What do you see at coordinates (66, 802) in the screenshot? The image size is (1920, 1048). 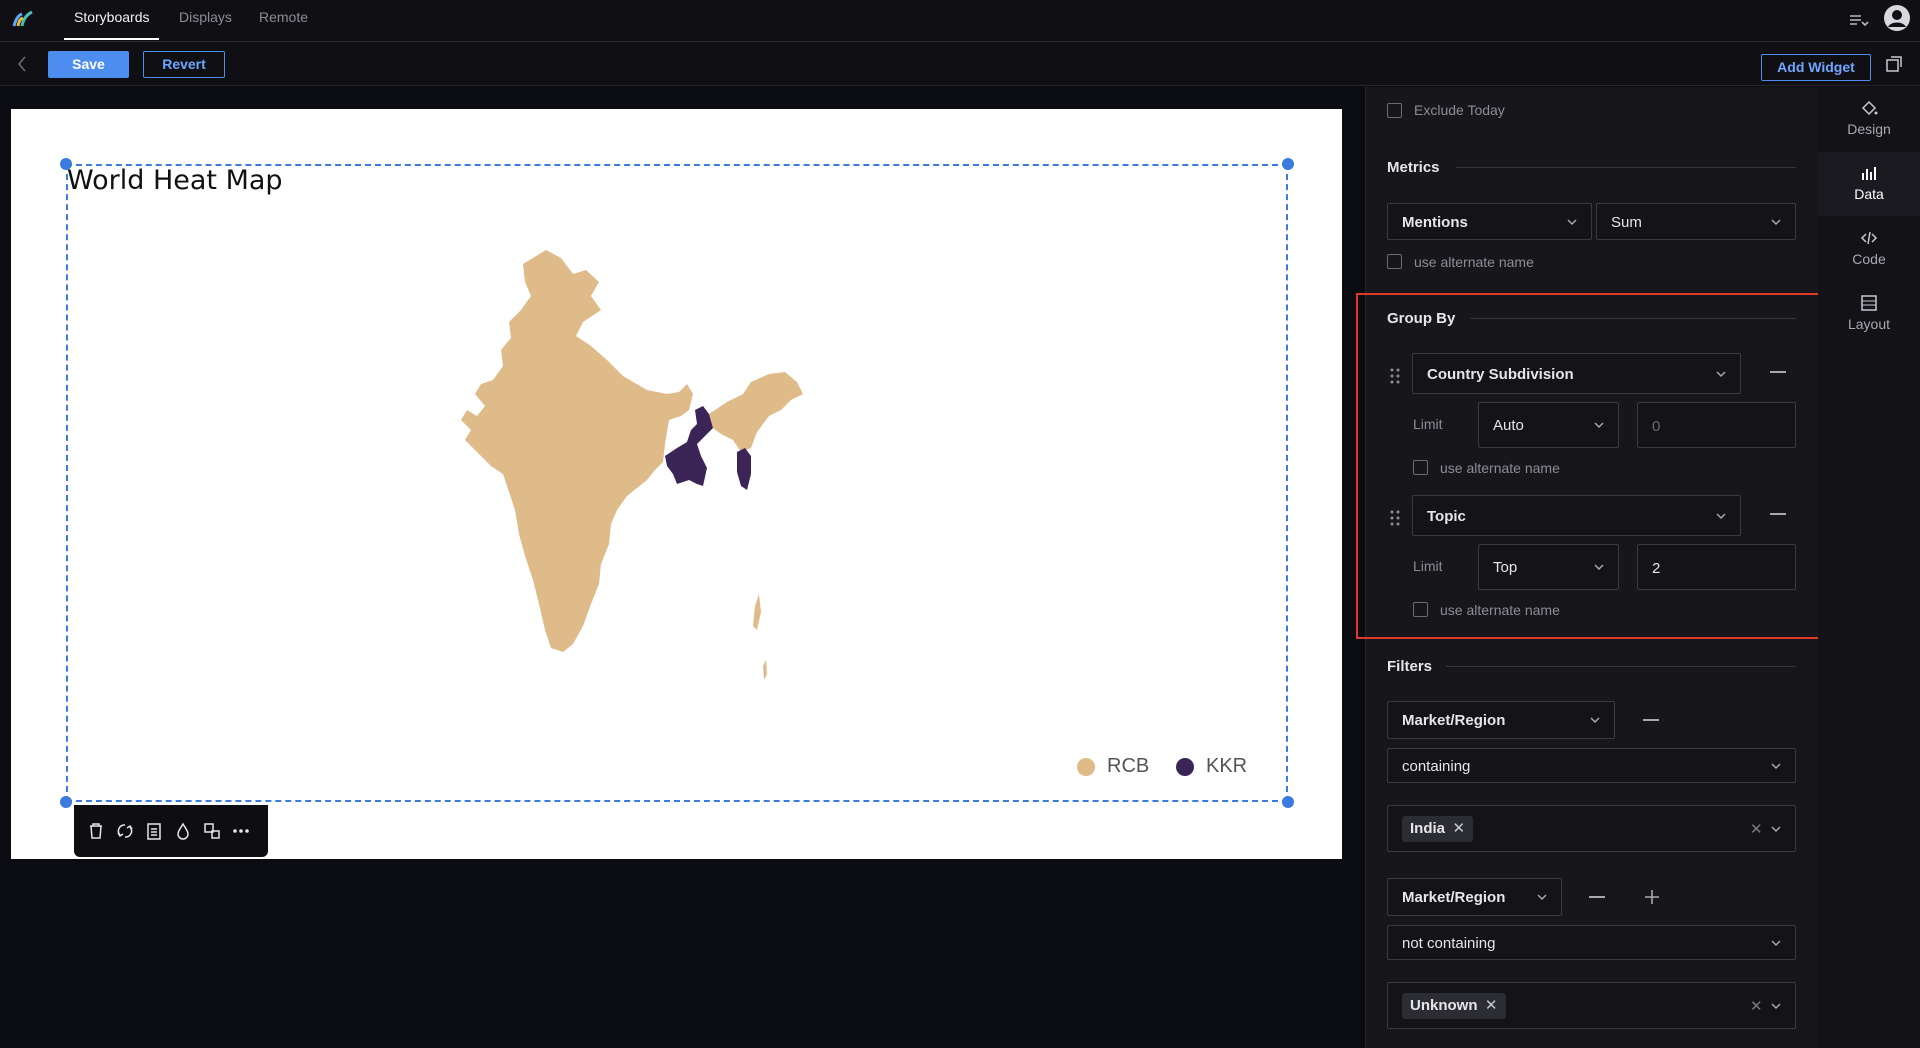 I see `resize-handle-bottom-left` at bounding box center [66, 802].